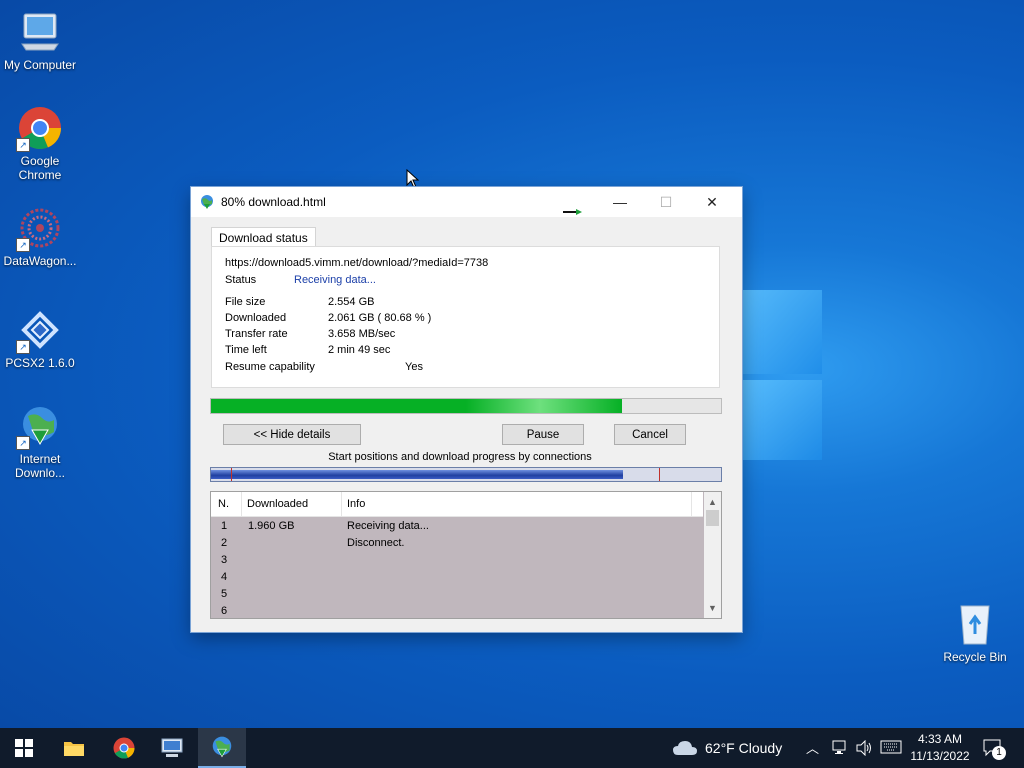  I want to click on resume-capability-value: Yes, so click(414, 367).